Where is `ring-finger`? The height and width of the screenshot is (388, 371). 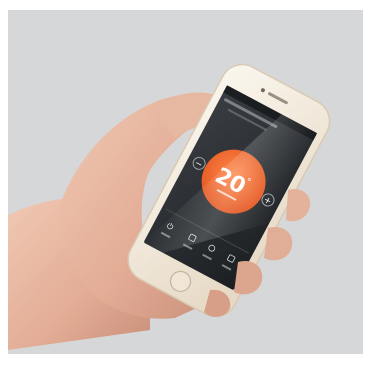 ring-finger is located at coordinates (248, 277).